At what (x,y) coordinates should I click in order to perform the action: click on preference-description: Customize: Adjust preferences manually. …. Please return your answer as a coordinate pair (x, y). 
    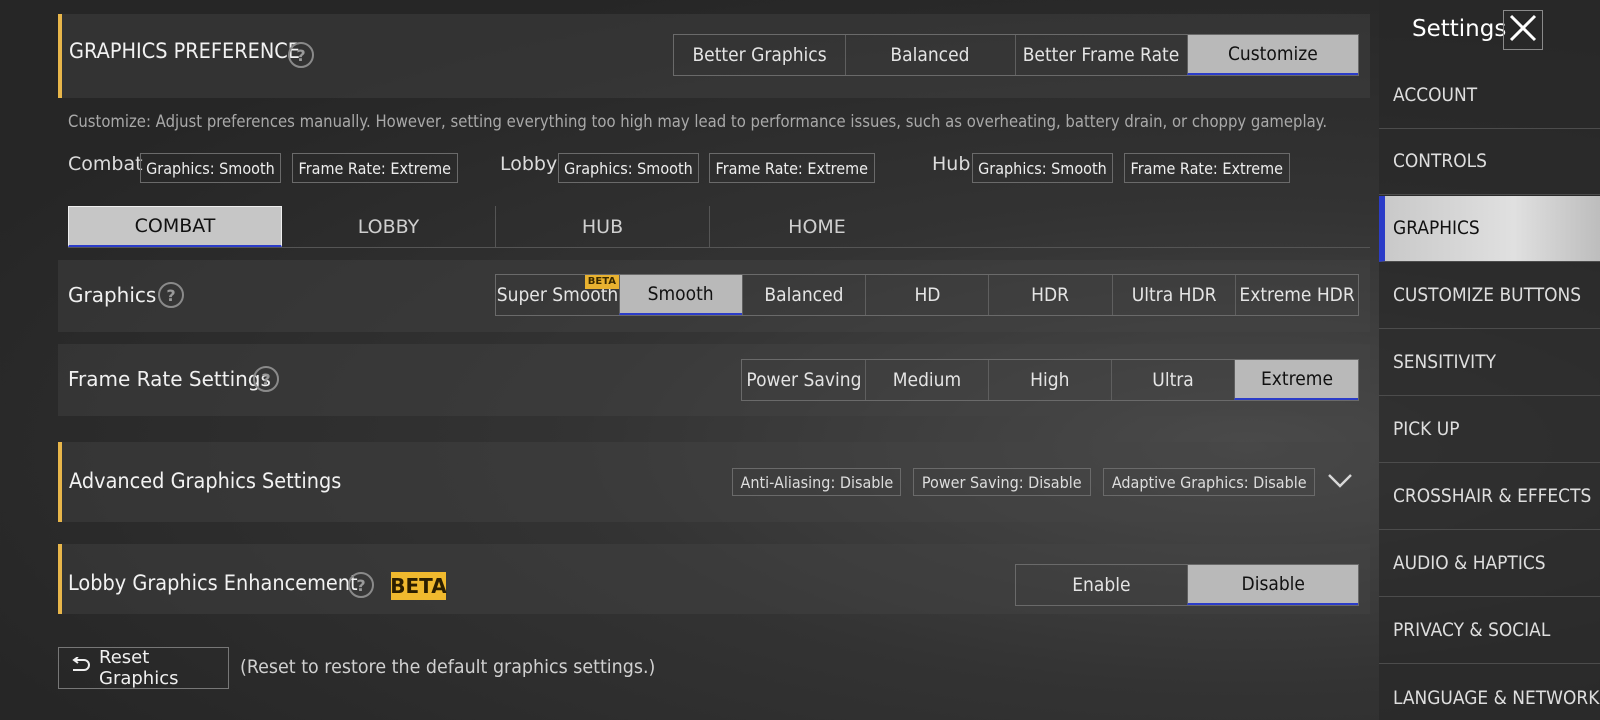
    Looking at the image, I should click on (698, 121).